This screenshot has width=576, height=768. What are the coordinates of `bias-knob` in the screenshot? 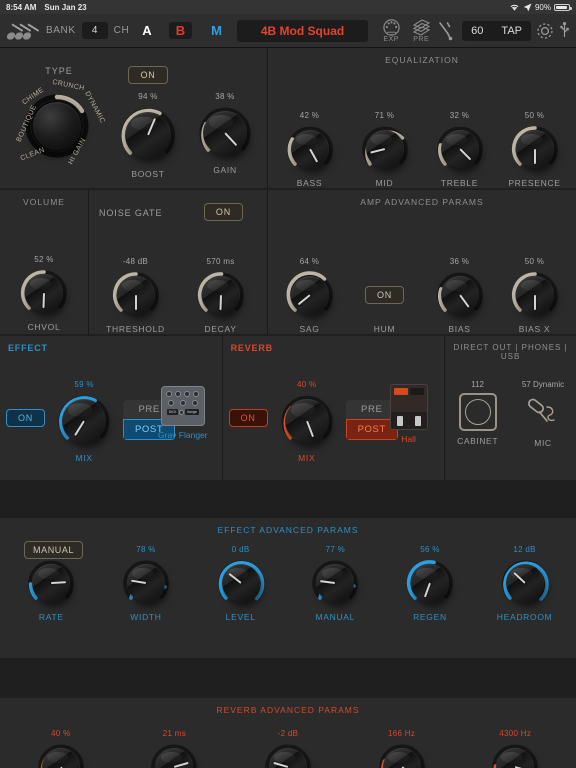 It's located at (460, 295).